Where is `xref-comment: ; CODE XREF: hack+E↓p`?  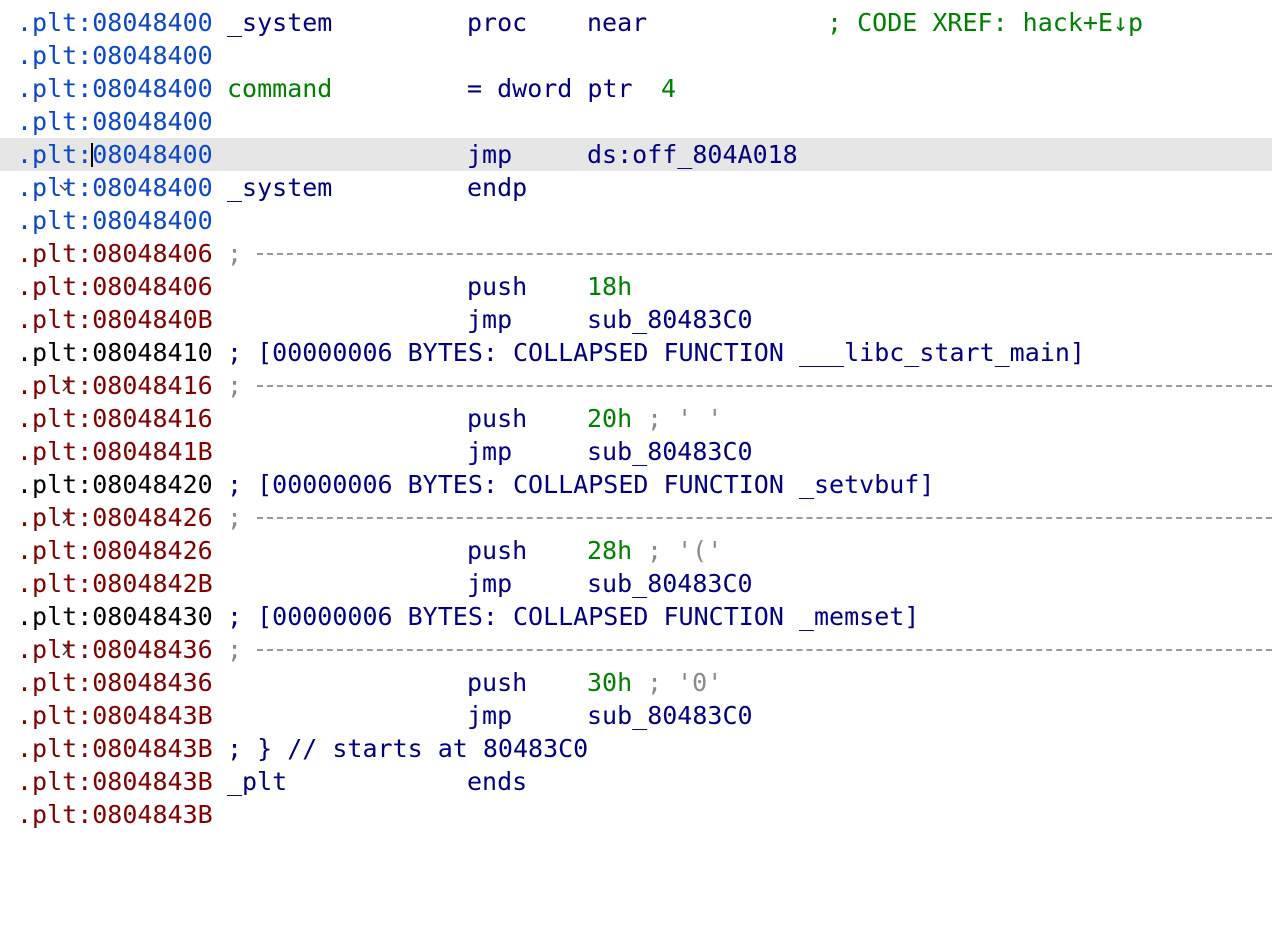 xref-comment: ; CODE XREF: hack+E↓p is located at coordinates (985, 22).